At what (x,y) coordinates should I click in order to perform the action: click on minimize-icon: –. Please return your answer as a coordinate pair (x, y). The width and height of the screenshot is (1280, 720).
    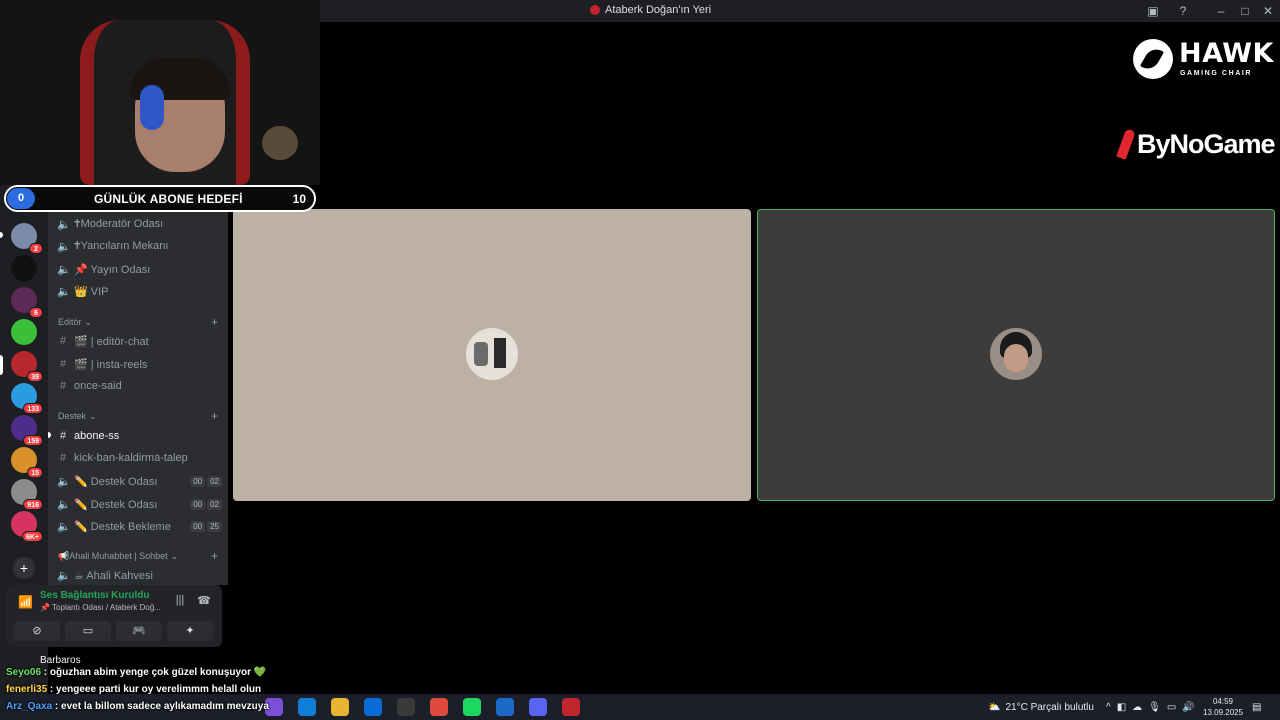
    Looking at the image, I should click on (1221, 11).